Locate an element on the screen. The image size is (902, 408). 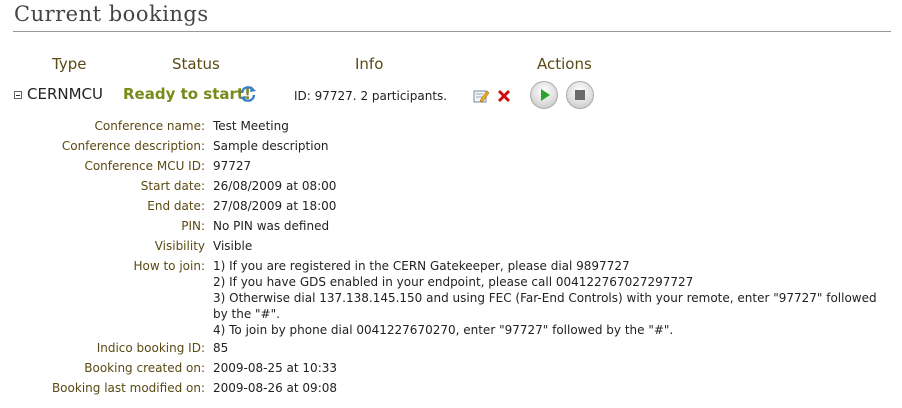
column-header-info: Info is located at coordinates (369, 64).